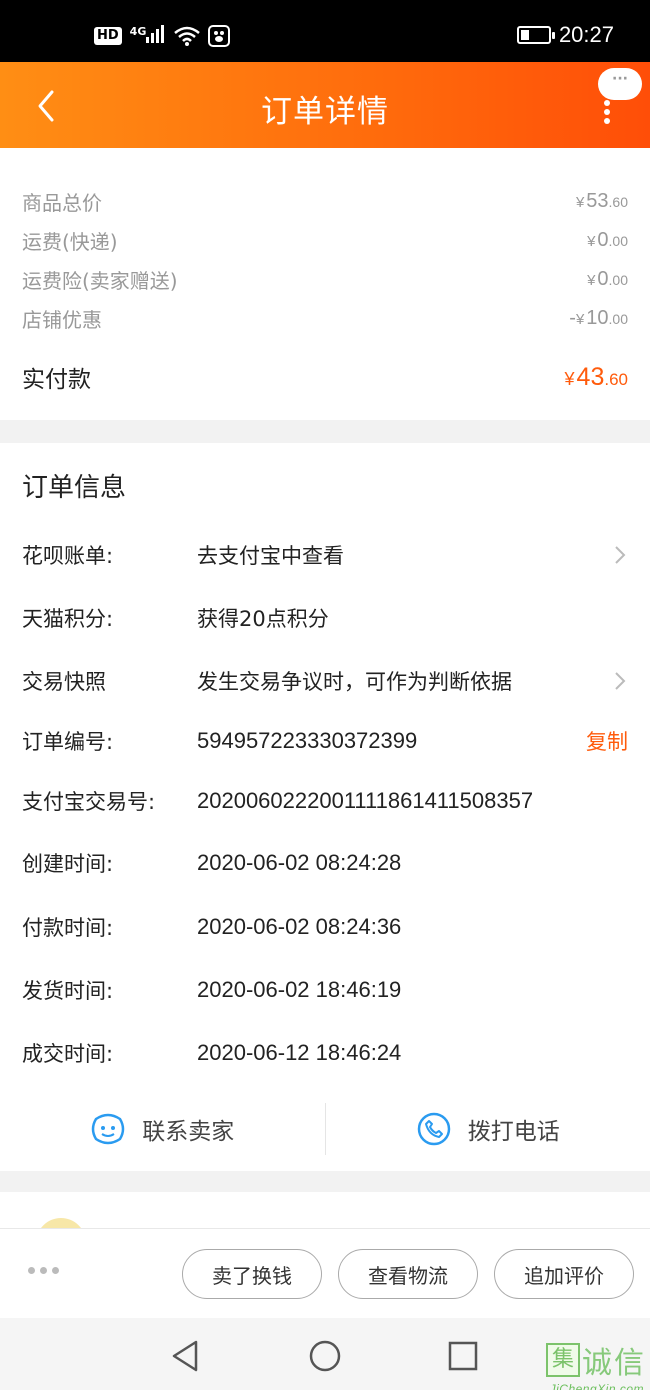 This screenshot has width=650, height=1390. I want to click on clock: 20:27, so click(586, 34).